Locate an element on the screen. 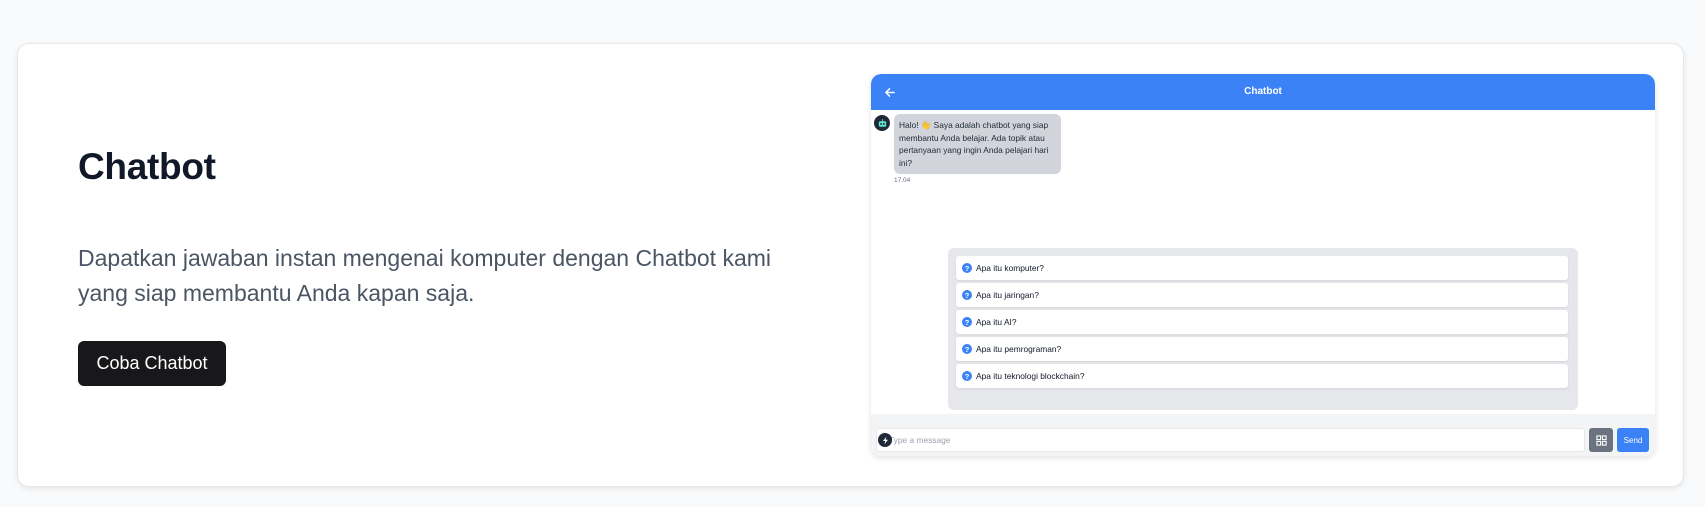 The image size is (1705, 507). suggestion-item: ? Apa itu pemrograman? is located at coordinates (1262, 349).